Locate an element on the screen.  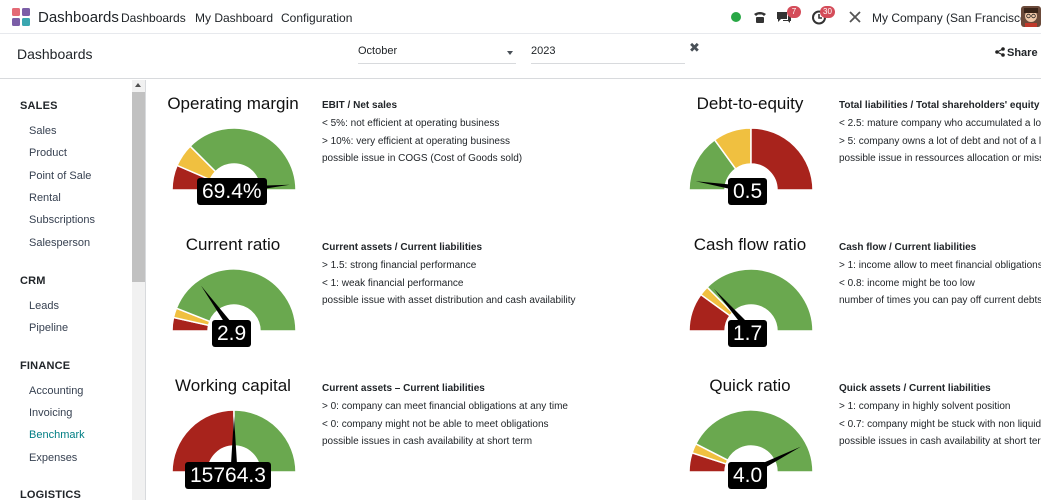
gauge-title-cash-flow-ratio: Cash flow ratio is located at coordinates (750, 244).